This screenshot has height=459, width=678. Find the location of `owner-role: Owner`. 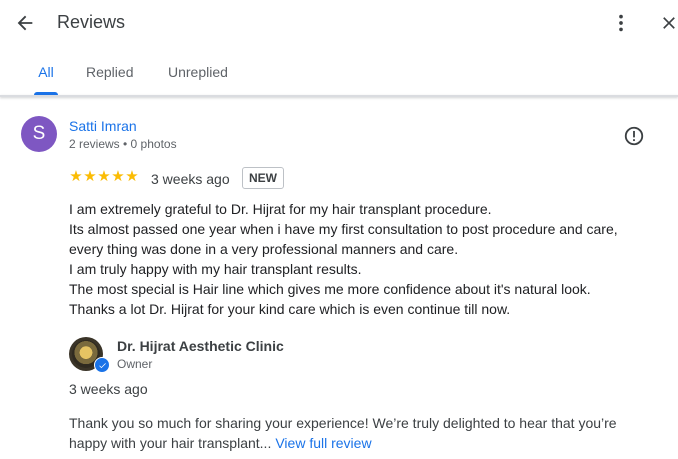

owner-role: Owner is located at coordinates (135, 364).